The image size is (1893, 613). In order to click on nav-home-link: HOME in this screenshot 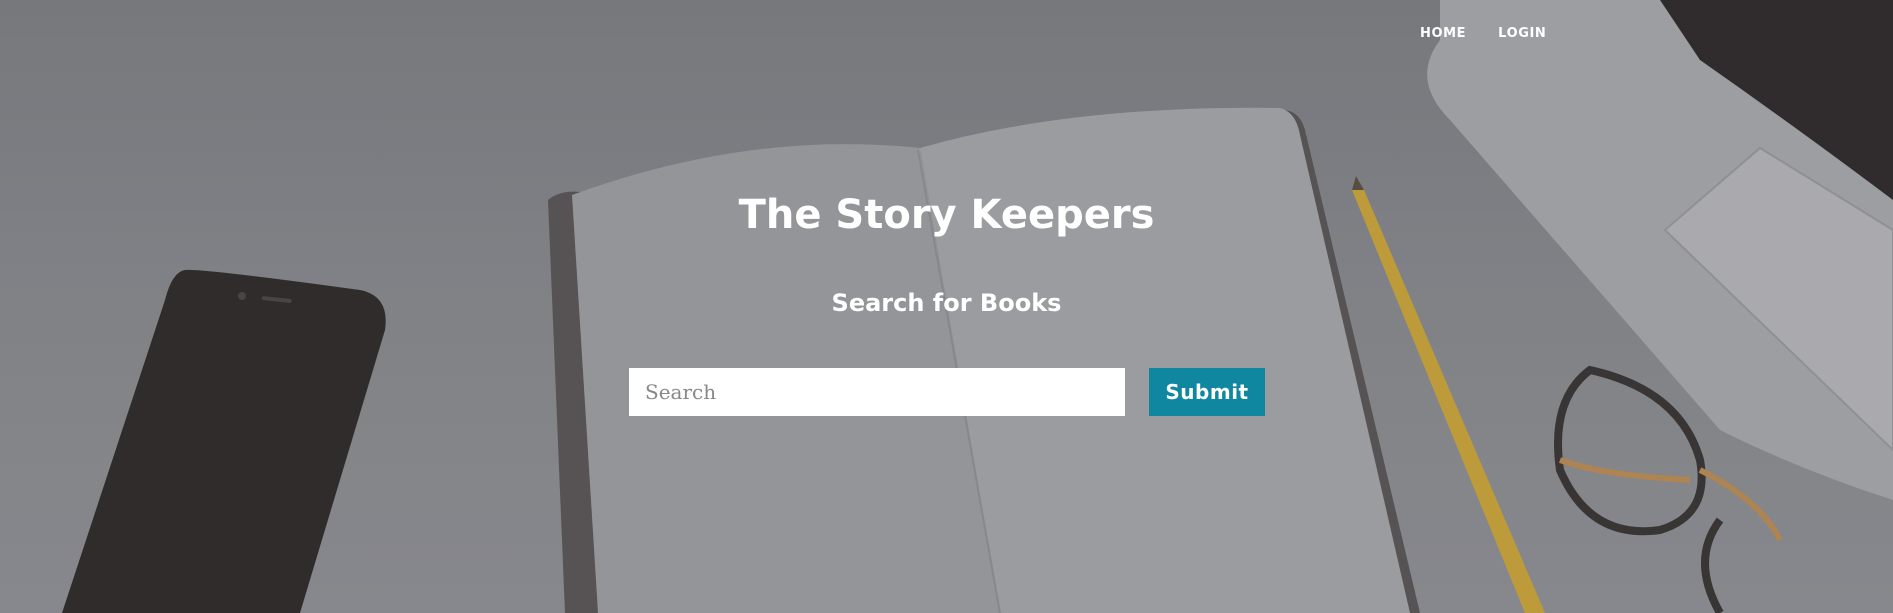, I will do `click(1443, 33)`.